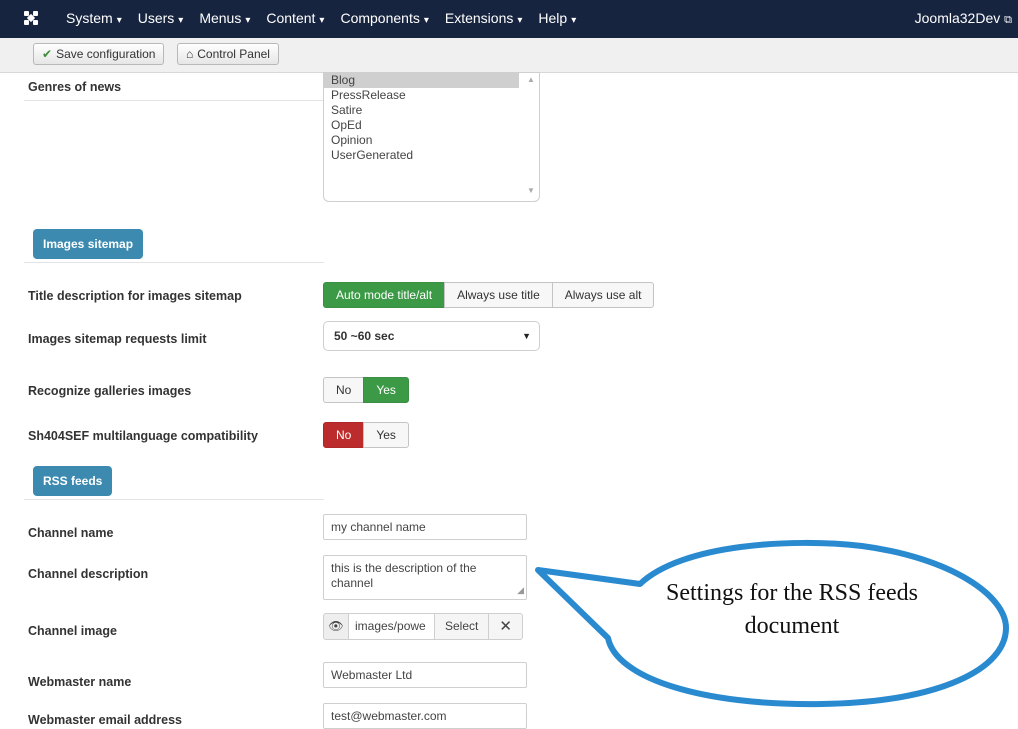 This screenshot has height=729, width=1018. What do you see at coordinates (75, 87) in the screenshot?
I see `genres-label: Genres of news` at bounding box center [75, 87].